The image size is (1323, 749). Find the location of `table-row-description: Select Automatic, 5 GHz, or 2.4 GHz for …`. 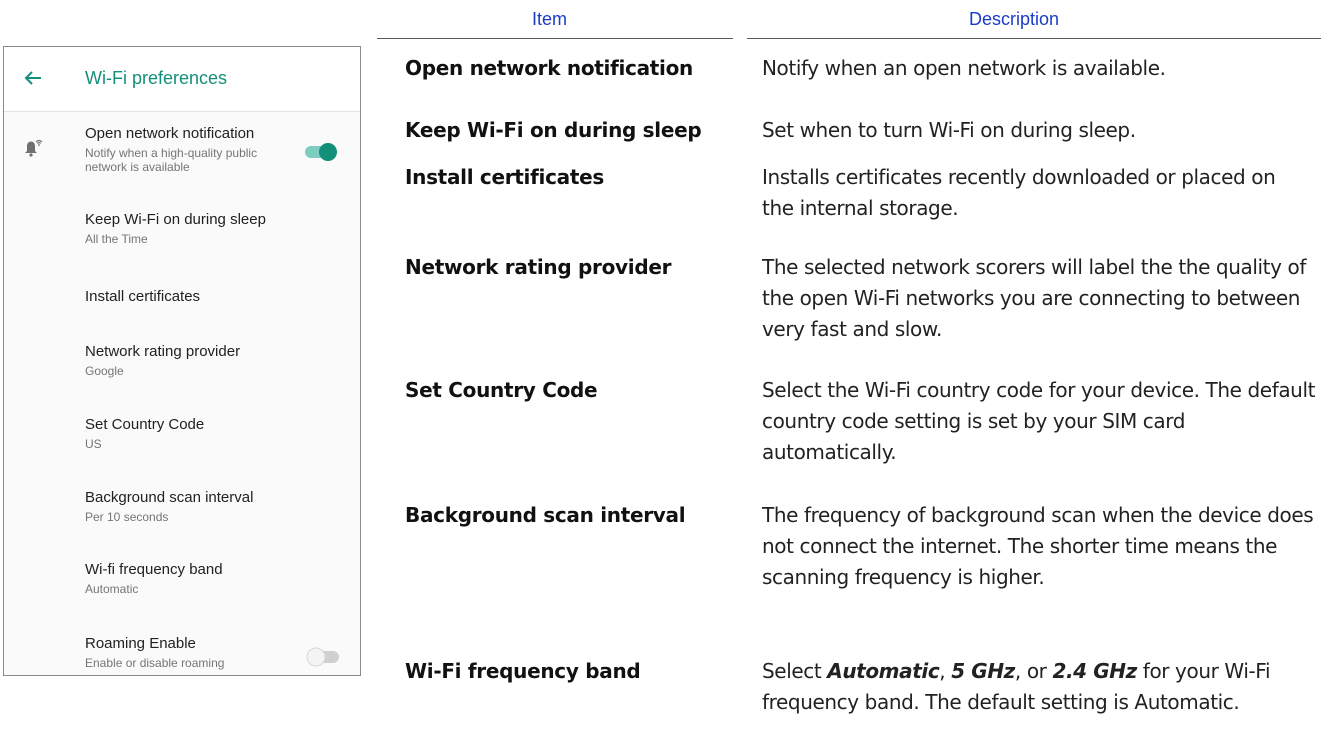

table-row-description: Select Automatic, 5 GHz, or 2.4 GHz for … is located at coordinates (1039, 687).